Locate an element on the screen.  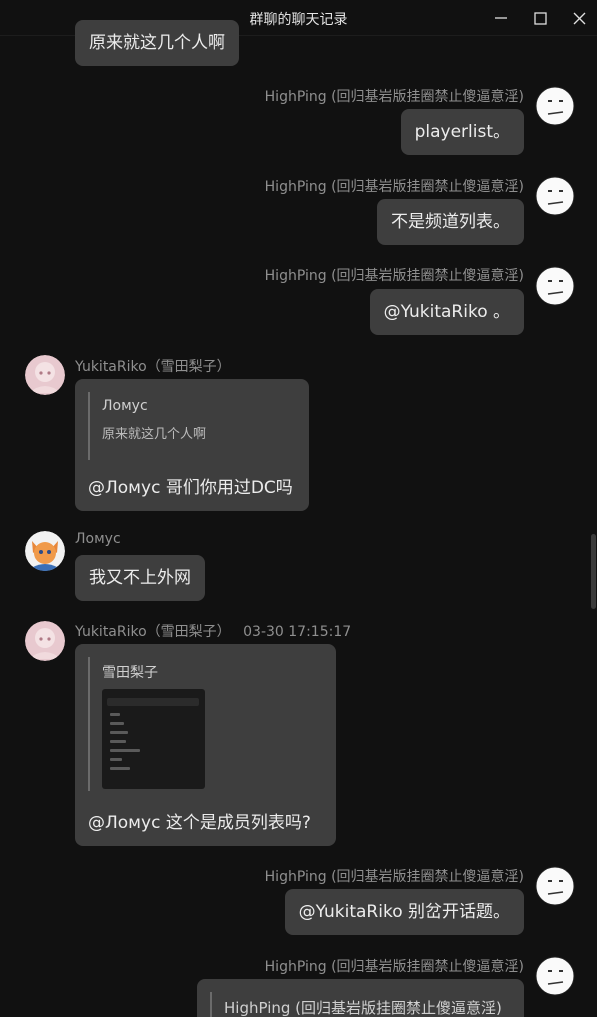
close-icon is located at coordinates (579, 18).